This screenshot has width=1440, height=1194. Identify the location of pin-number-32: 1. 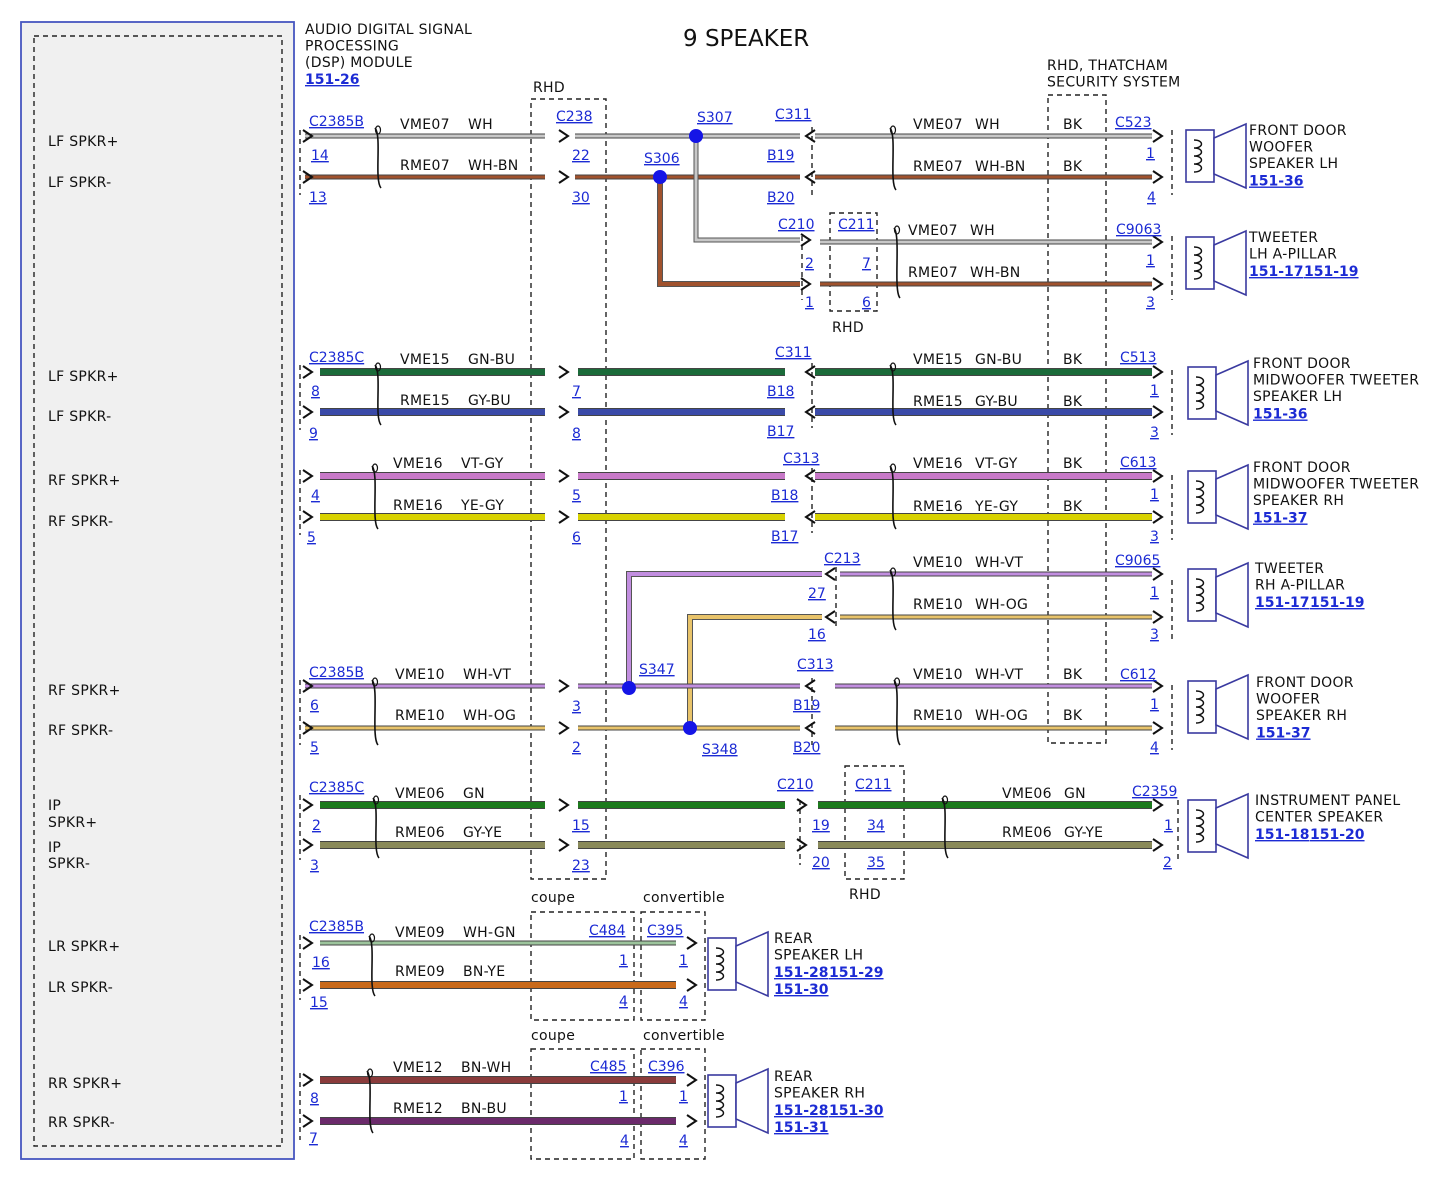
(1154, 593).